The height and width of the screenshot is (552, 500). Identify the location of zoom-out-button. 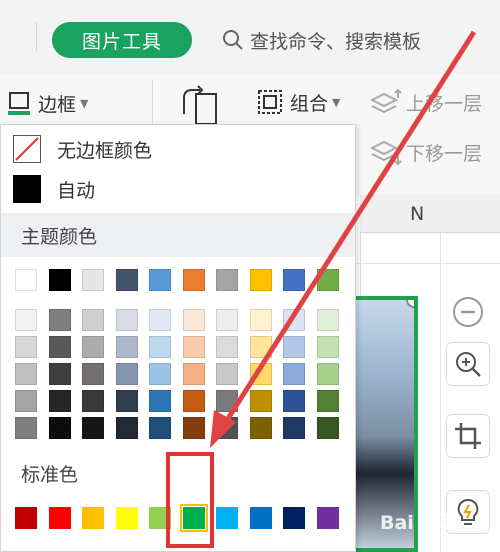
(468, 312).